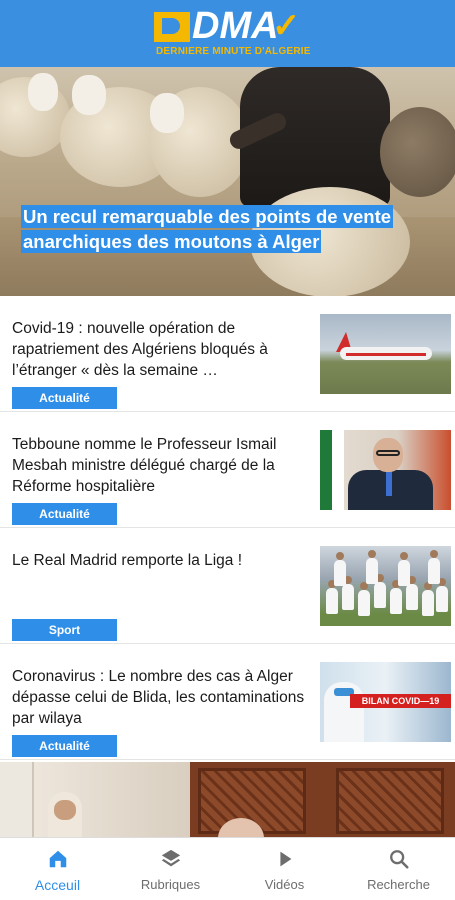  What do you see at coordinates (388, 453) in the screenshot?
I see `person-glasses` at bounding box center [388, 453].